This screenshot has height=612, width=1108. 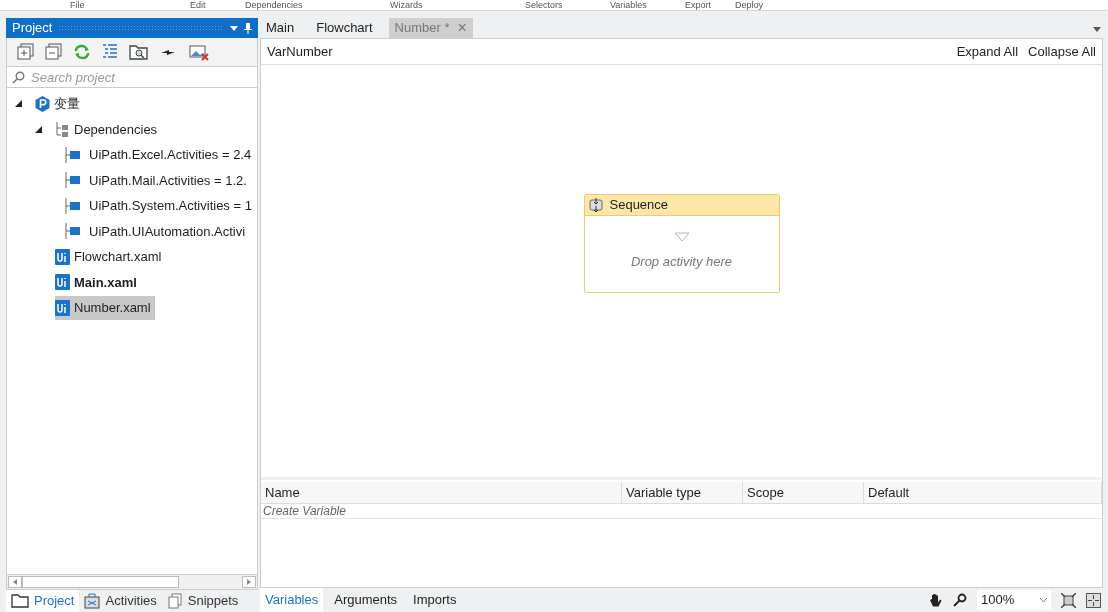 What do you see at coordinates (198, 5) in the screenshot?
I see `ribbon-group-label: Edit` at bounding box center [198, 5].